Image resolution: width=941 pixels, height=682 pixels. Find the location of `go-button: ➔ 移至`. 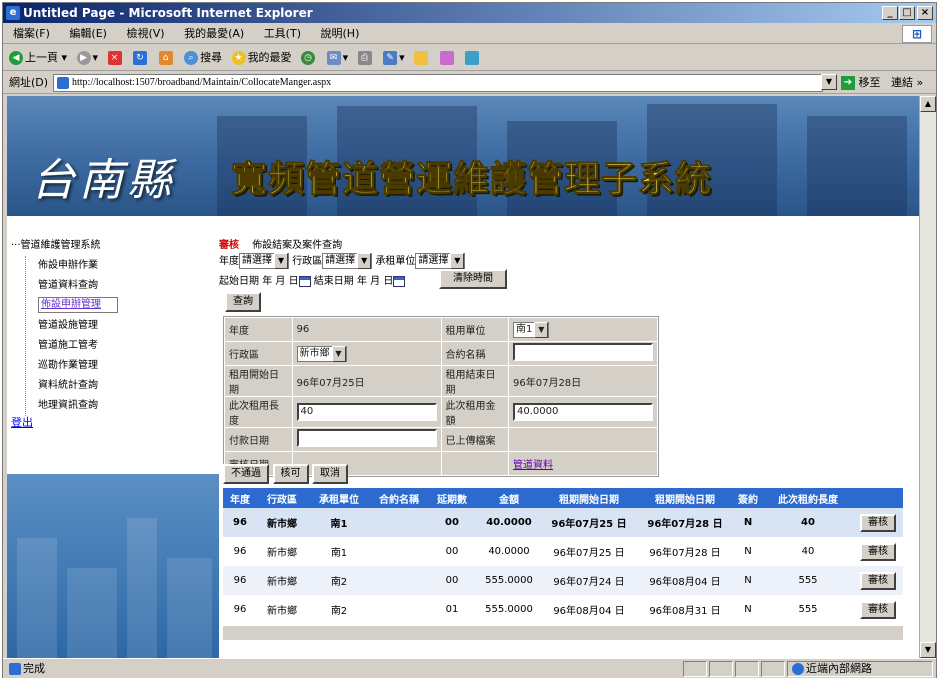

go-button: ➔ 移至 is located at coordinates (861, 83).